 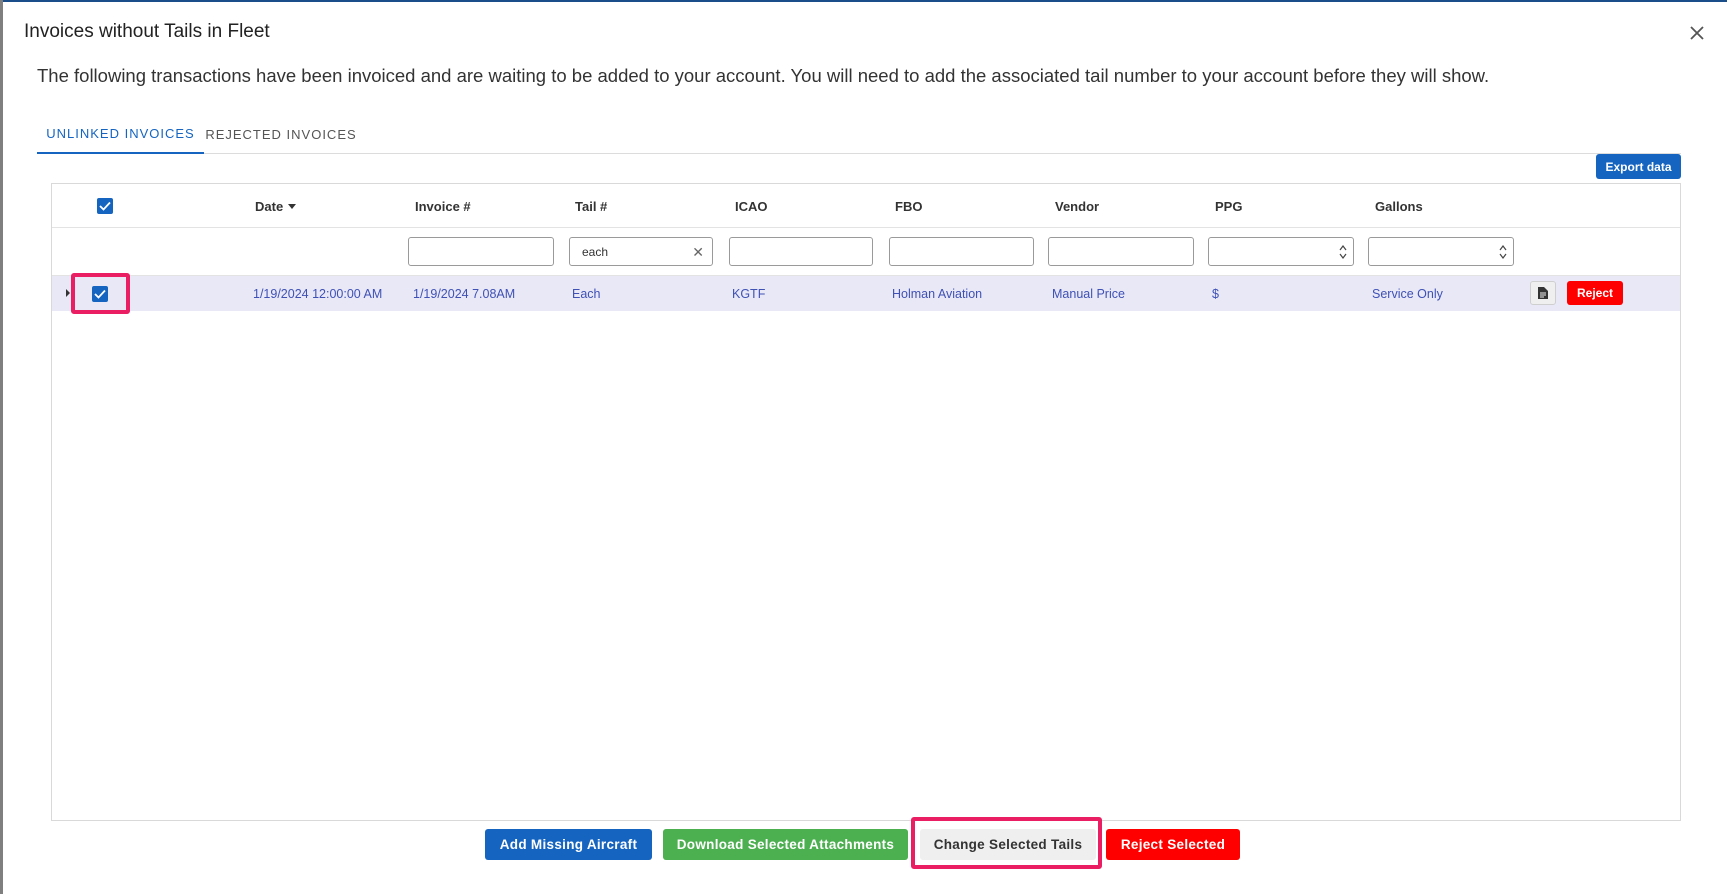 What do you see at coordinates (1, 447) in the screenshot?
I see `window-left-border` at bounding box center [1, 447].